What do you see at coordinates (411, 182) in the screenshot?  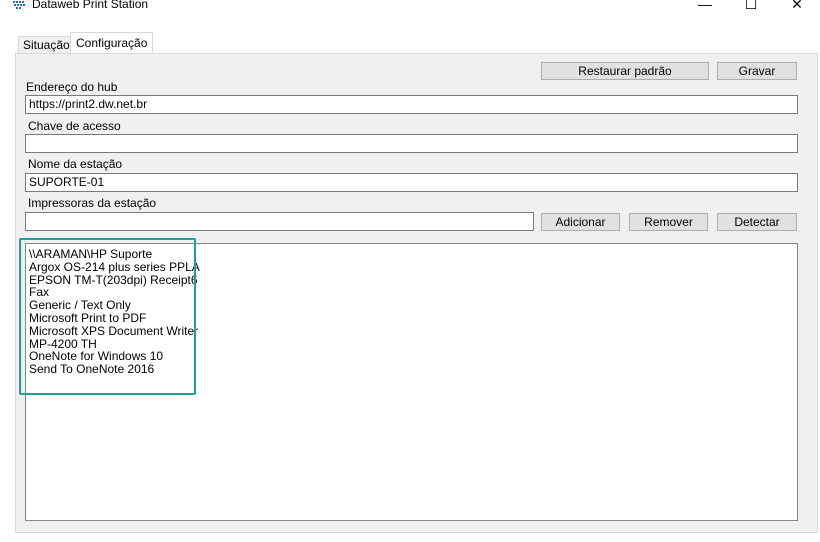 I see `station-name-input: SUPORTE-01` at bounding box center [411, 182].